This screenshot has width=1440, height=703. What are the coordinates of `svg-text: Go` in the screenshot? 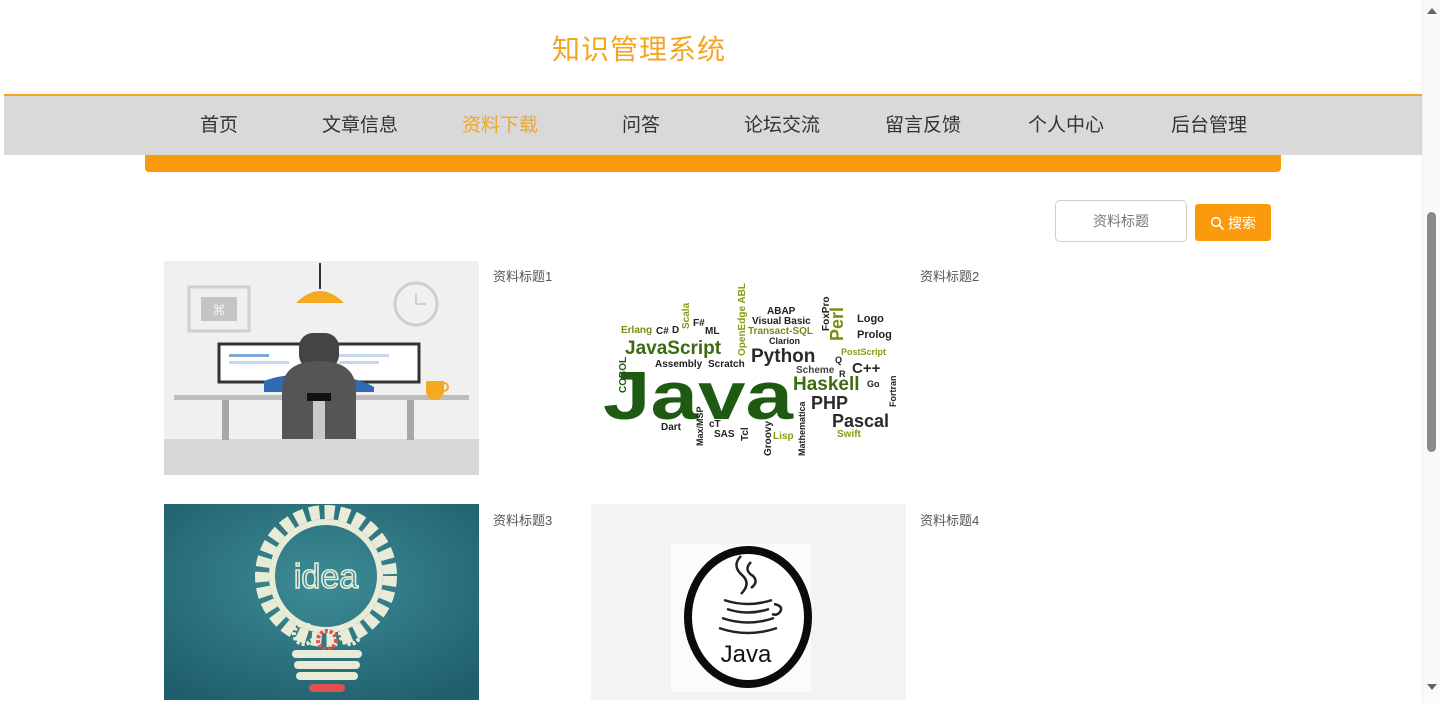 It's located at (873, 384).